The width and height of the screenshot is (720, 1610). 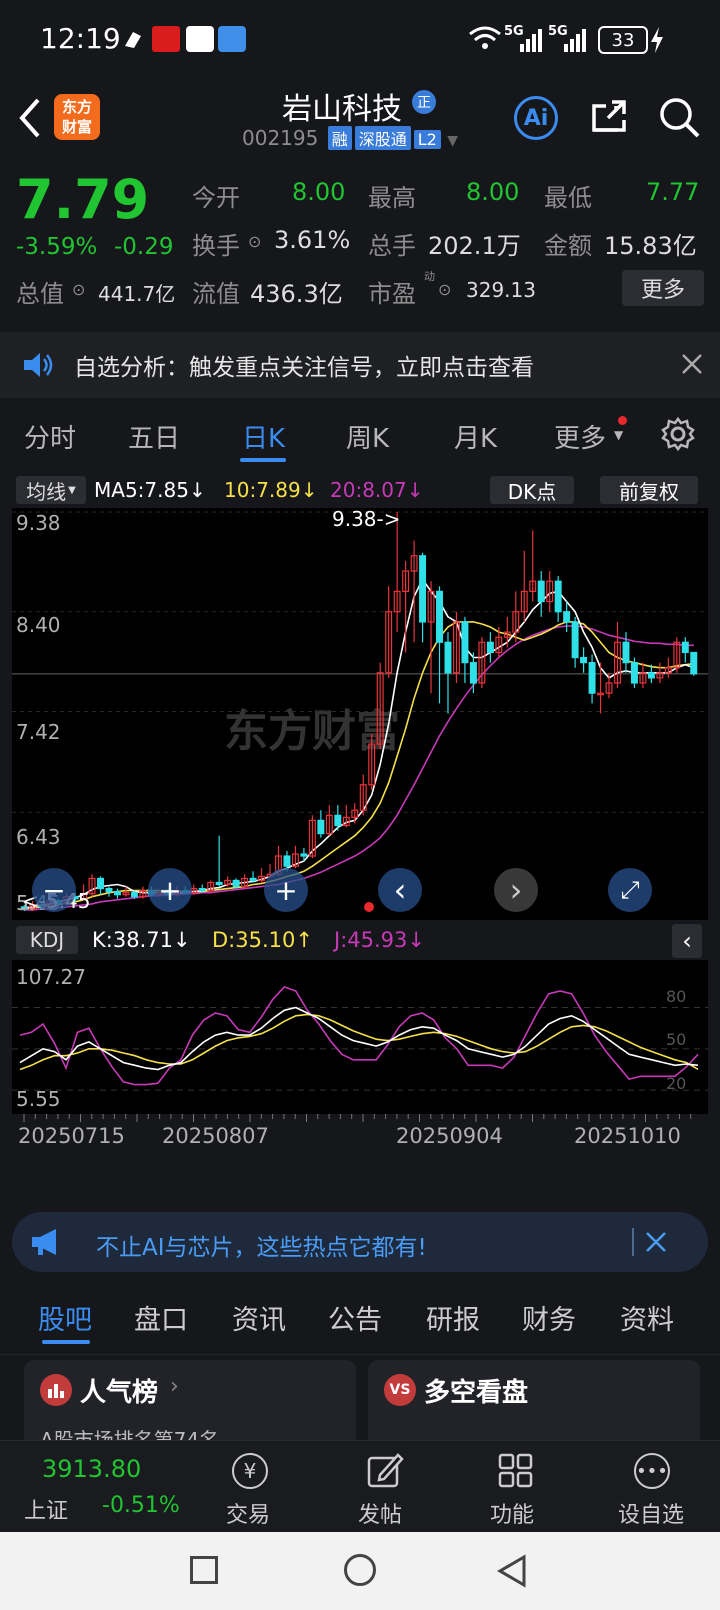 What do you see at coordinates (400, 890) in the screenshot?
I see `prev-button: ‹` at bounding box center [400, 890].